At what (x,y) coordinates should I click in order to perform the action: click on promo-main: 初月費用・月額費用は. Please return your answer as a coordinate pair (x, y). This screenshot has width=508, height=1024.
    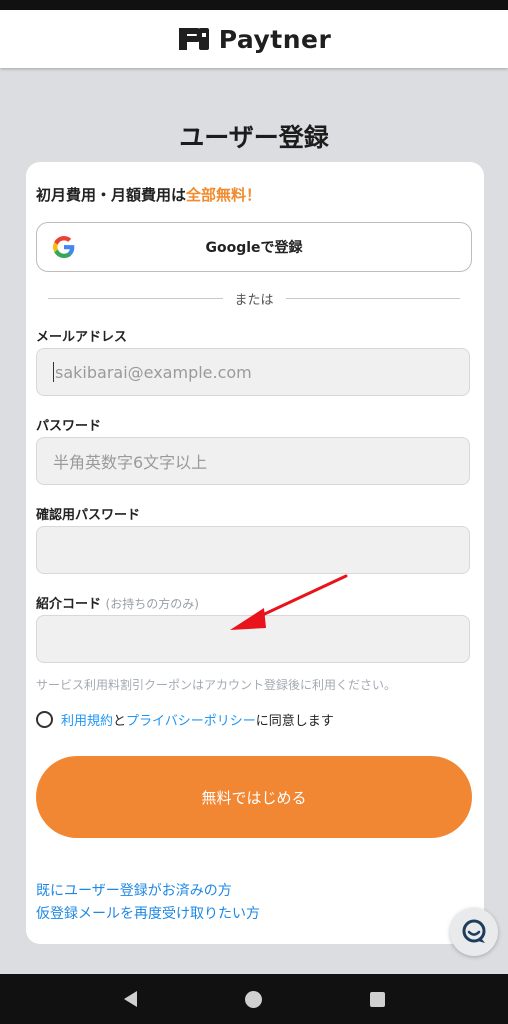
    Looking at the image, I should click on (111, 195).